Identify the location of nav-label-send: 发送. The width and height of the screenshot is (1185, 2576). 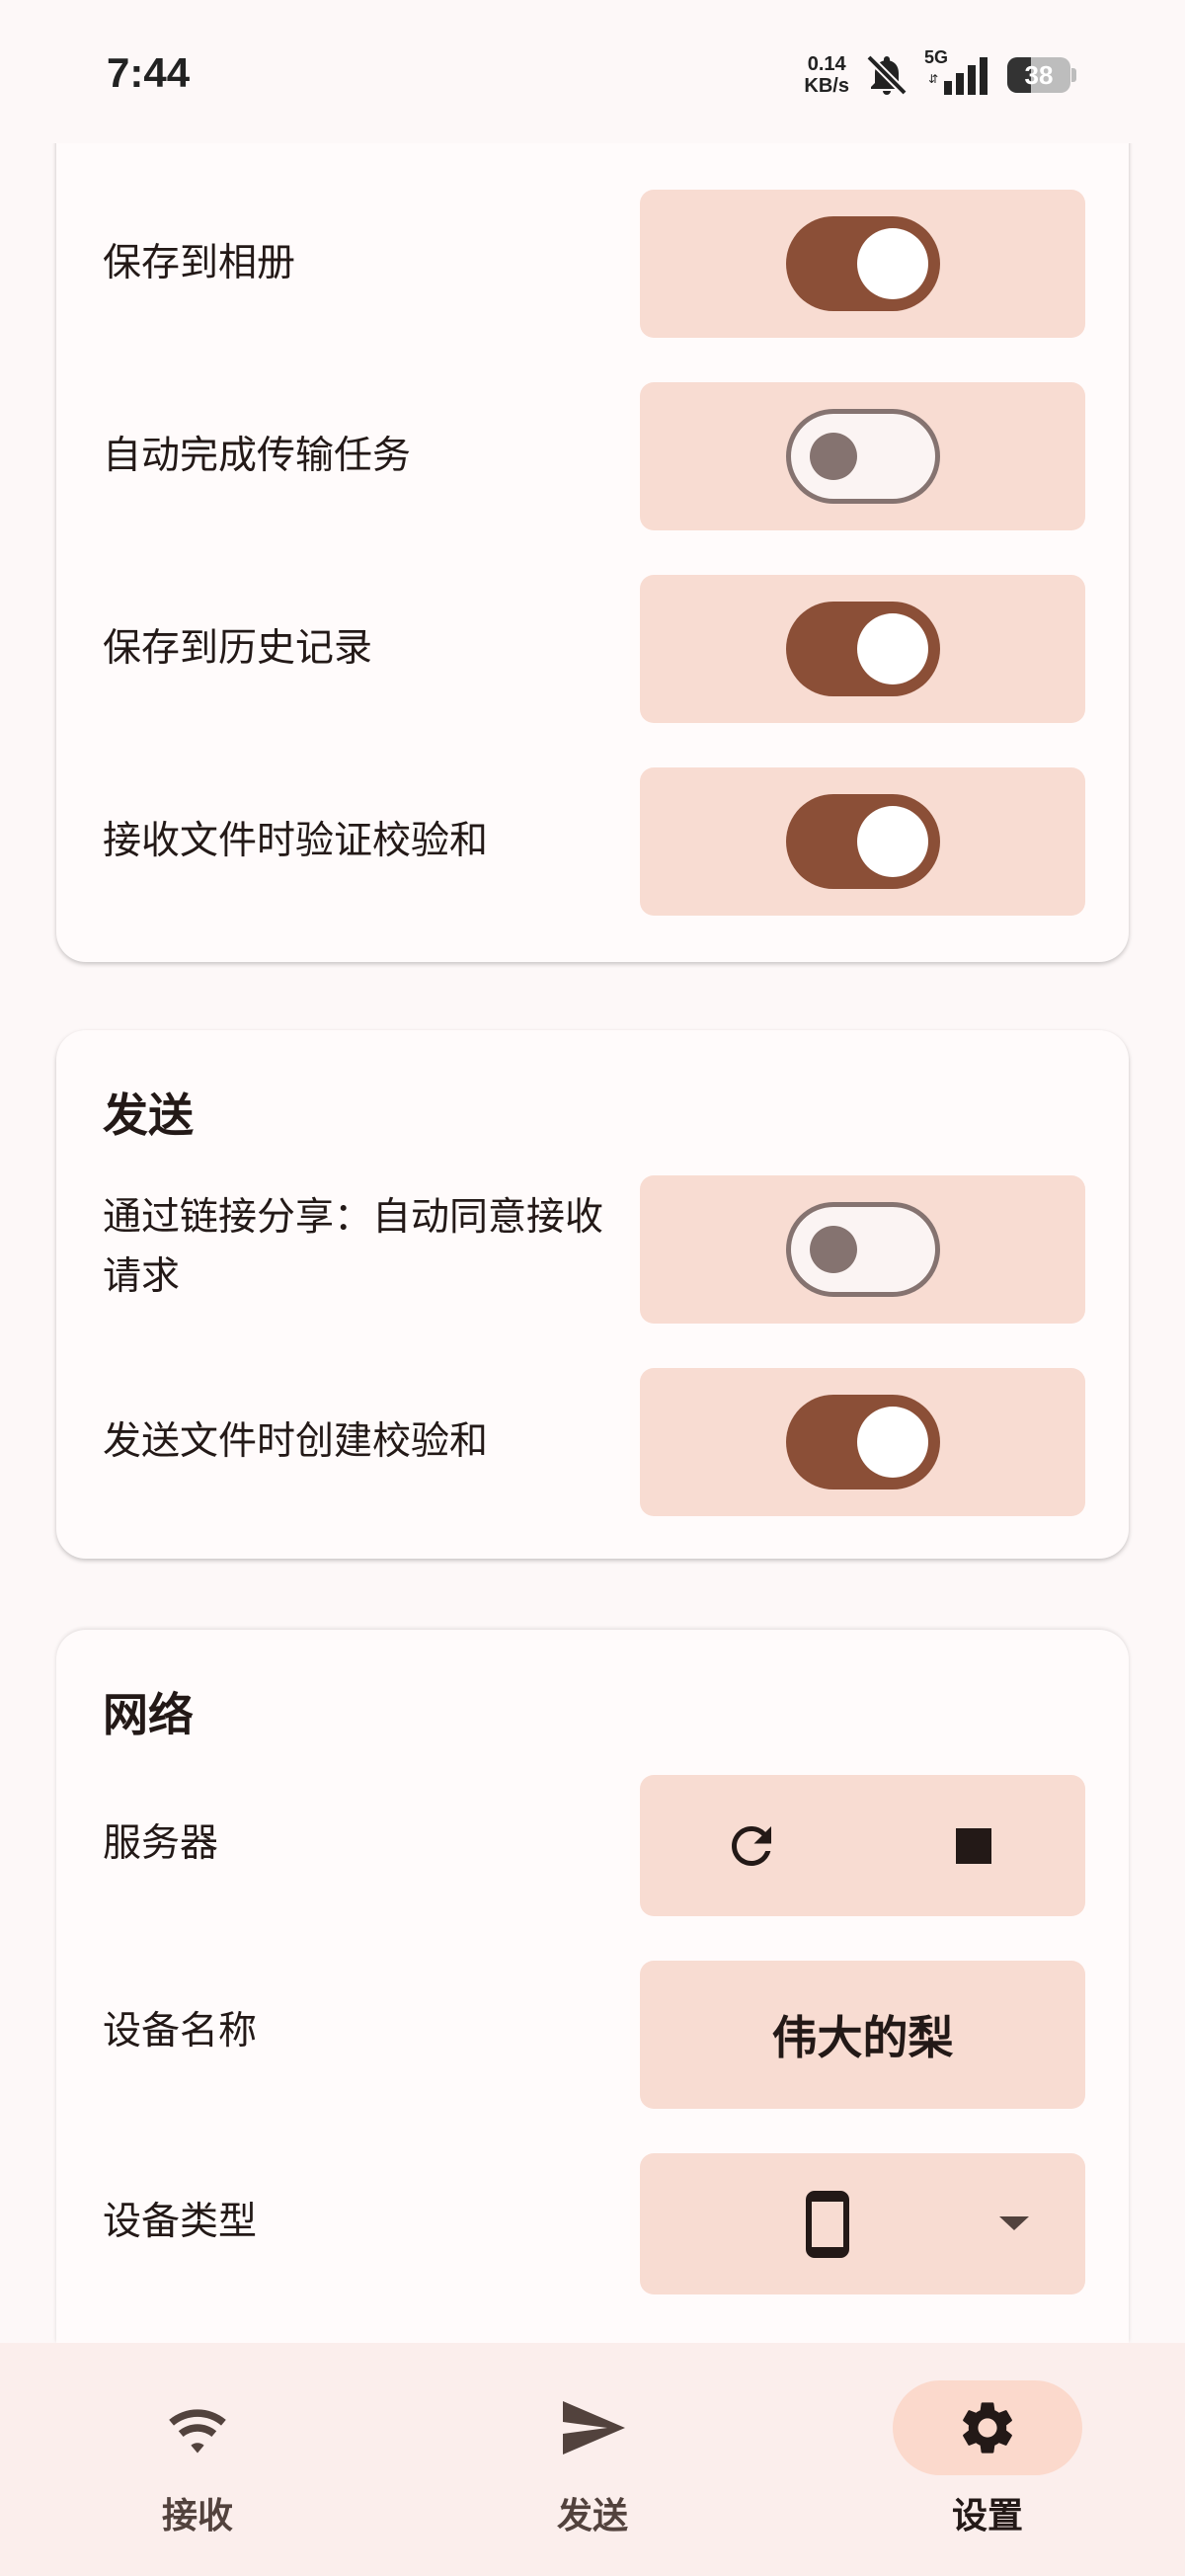
(592, 2516).